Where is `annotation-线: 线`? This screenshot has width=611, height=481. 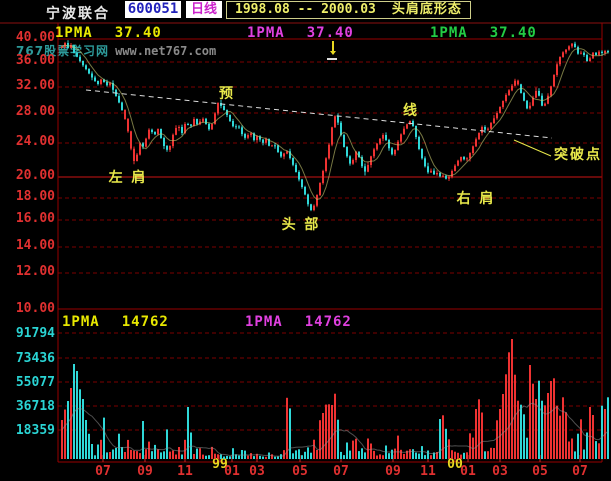 annotation-线: 线 is located at coordinates (411, 110).